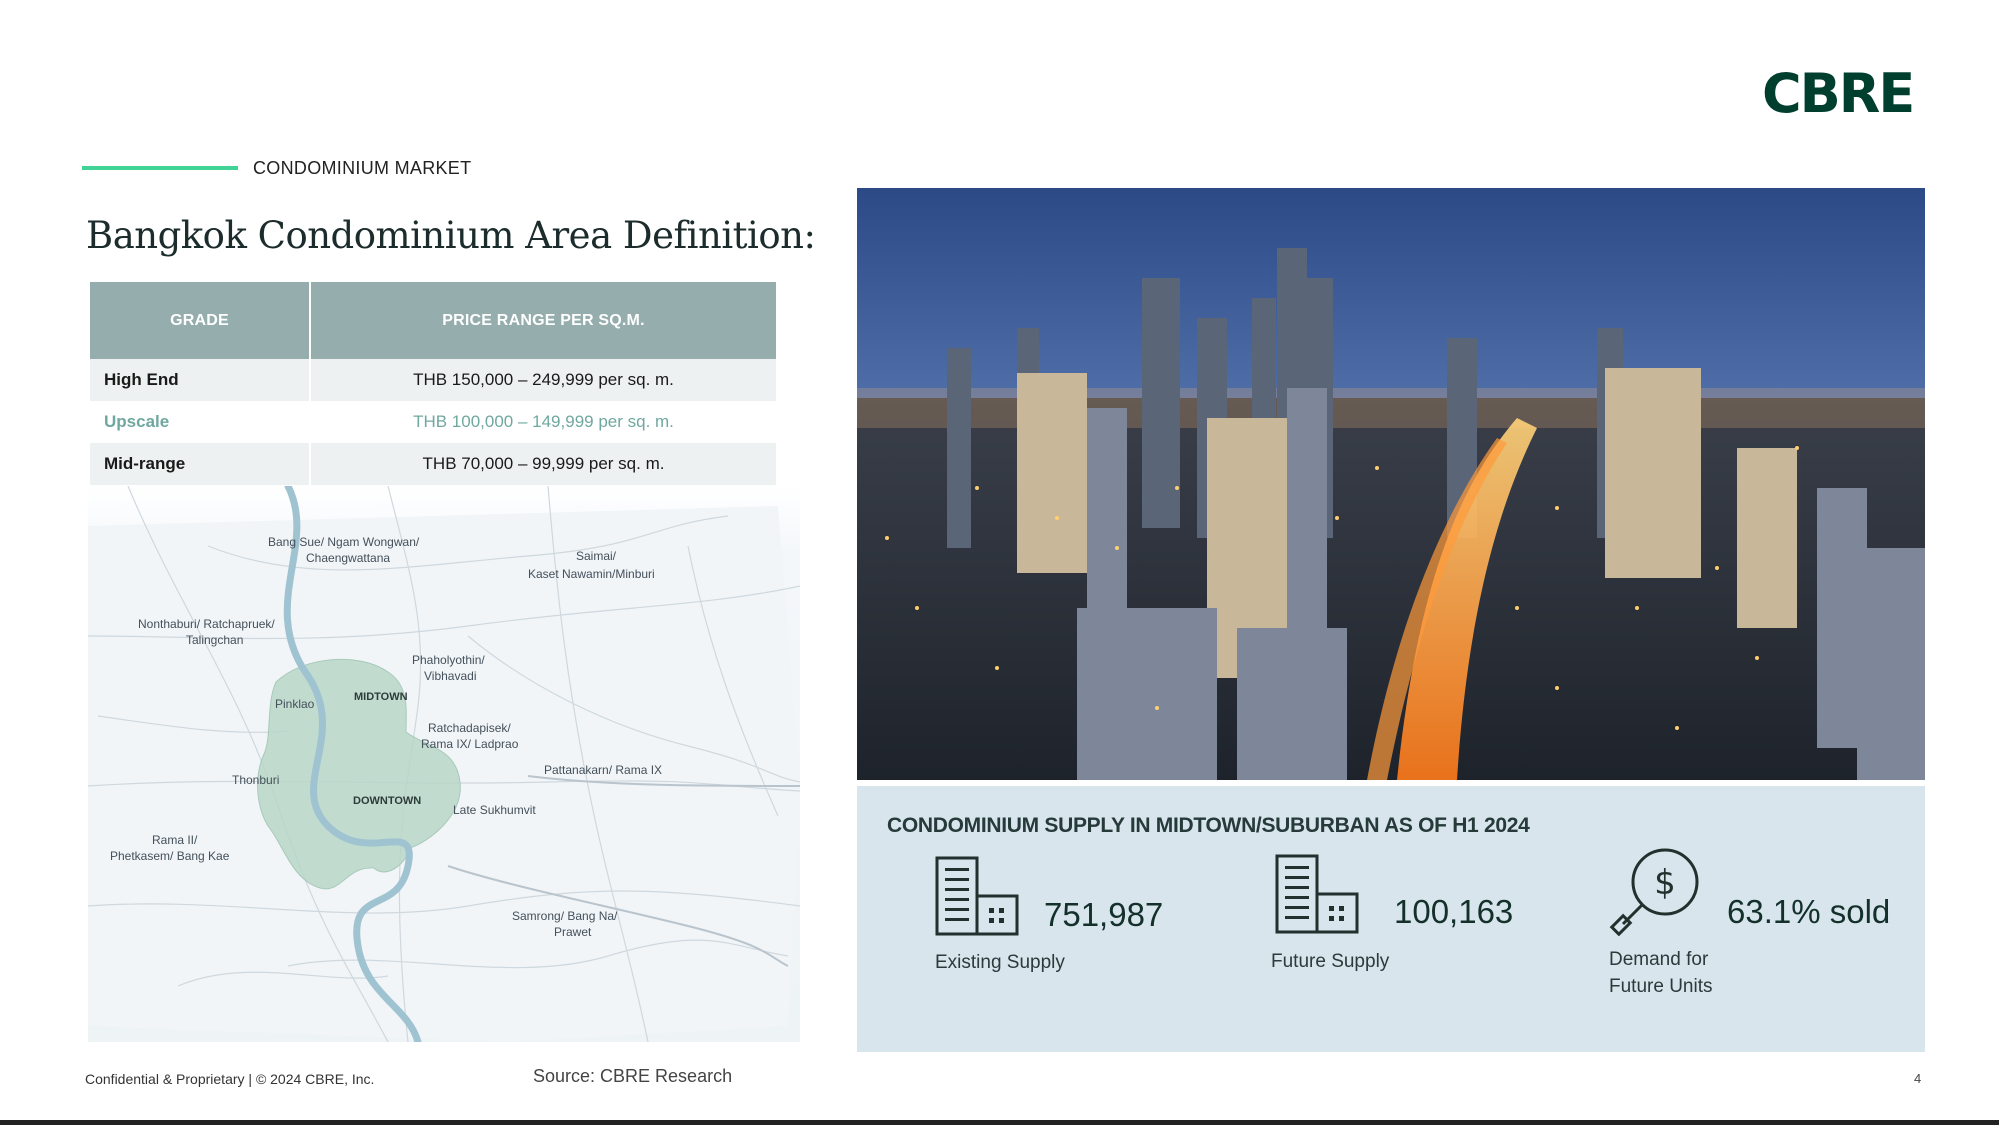  Describe the element at coordinates (596, 556) in the screenshot. I see `map-label: Saimai/` at that location.